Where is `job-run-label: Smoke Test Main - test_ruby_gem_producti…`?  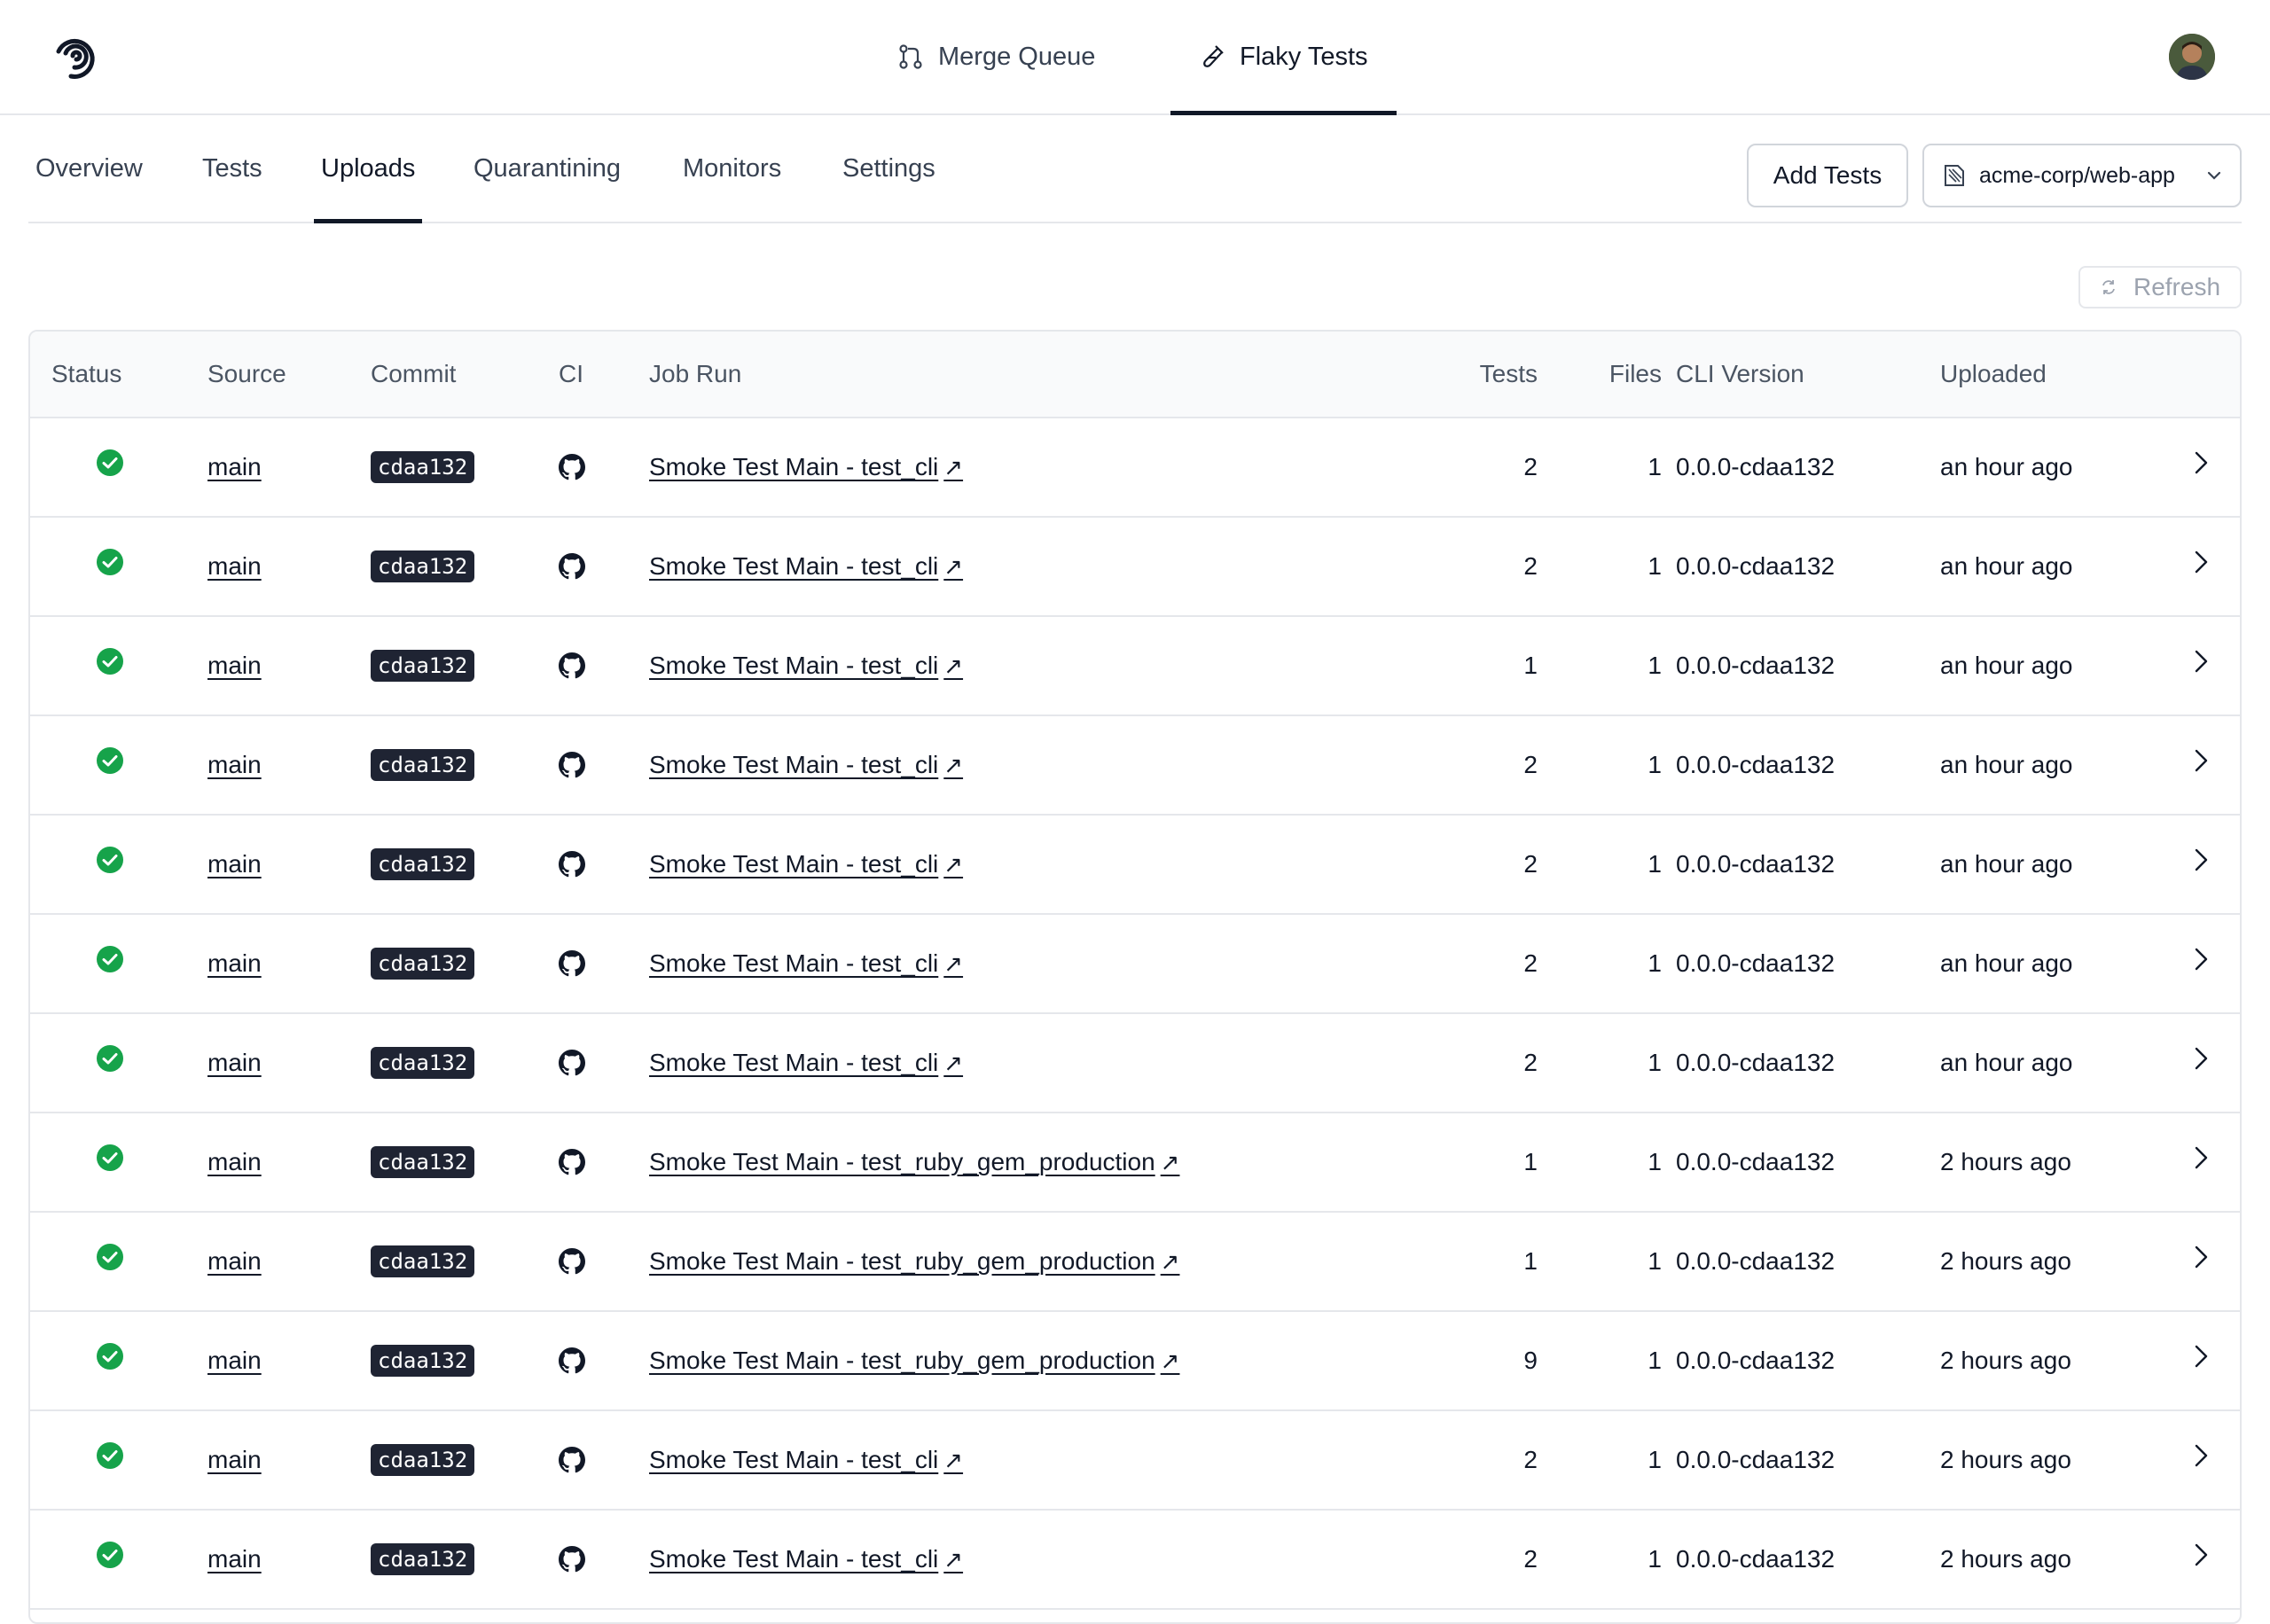 job-run-label: Smoke Test Main - test_ruby_gem_producti… is located at coordinates (902, 1360).